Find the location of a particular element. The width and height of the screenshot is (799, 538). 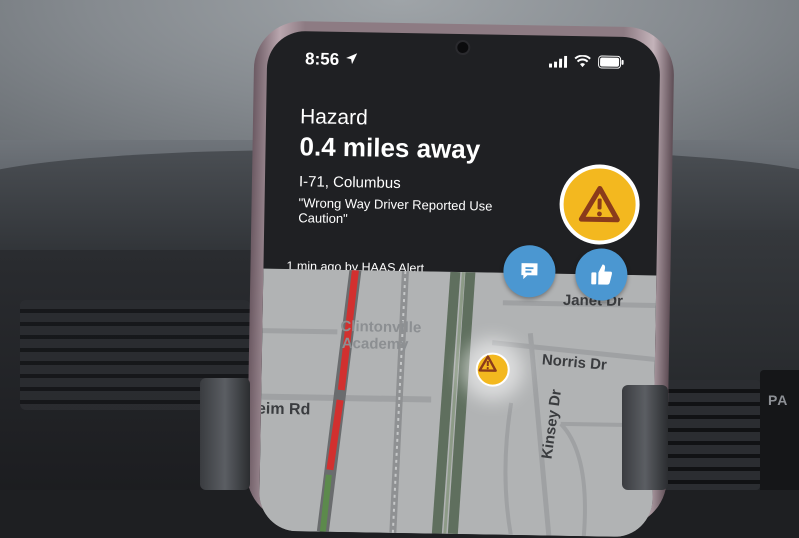

phone-mount-clip-left is located at coordinates (225, 434).